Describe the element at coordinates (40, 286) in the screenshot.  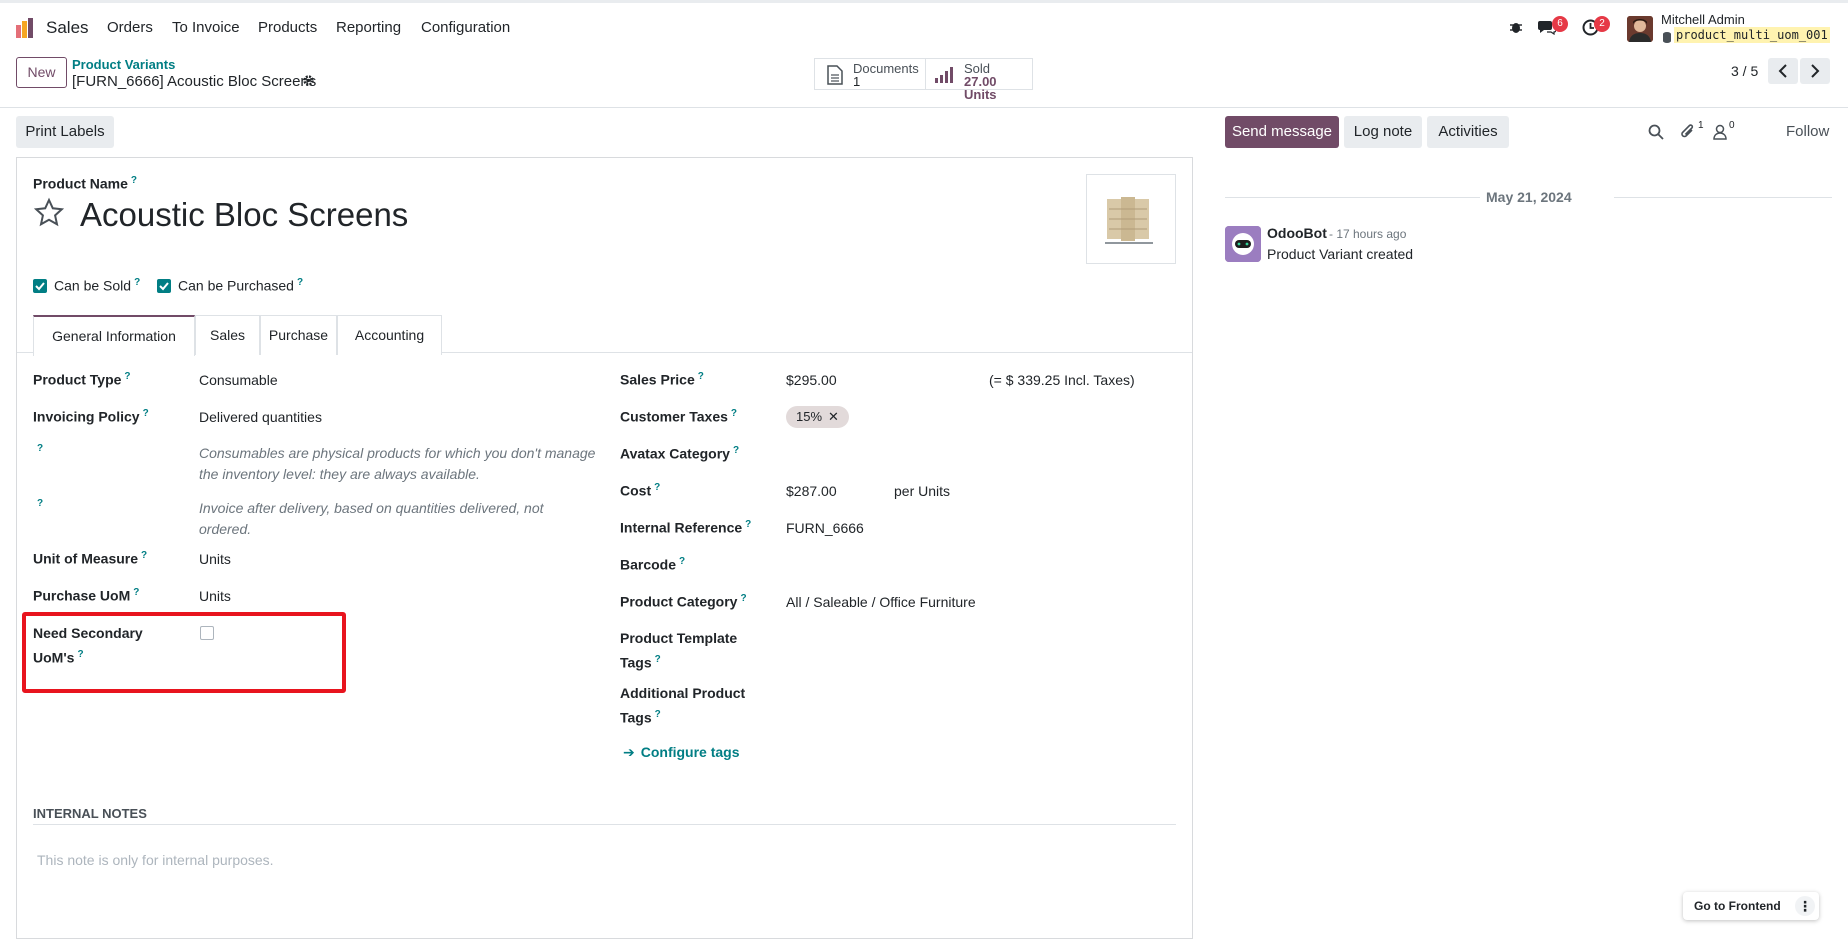
I see `can-be-sold-checkbox` at that location.